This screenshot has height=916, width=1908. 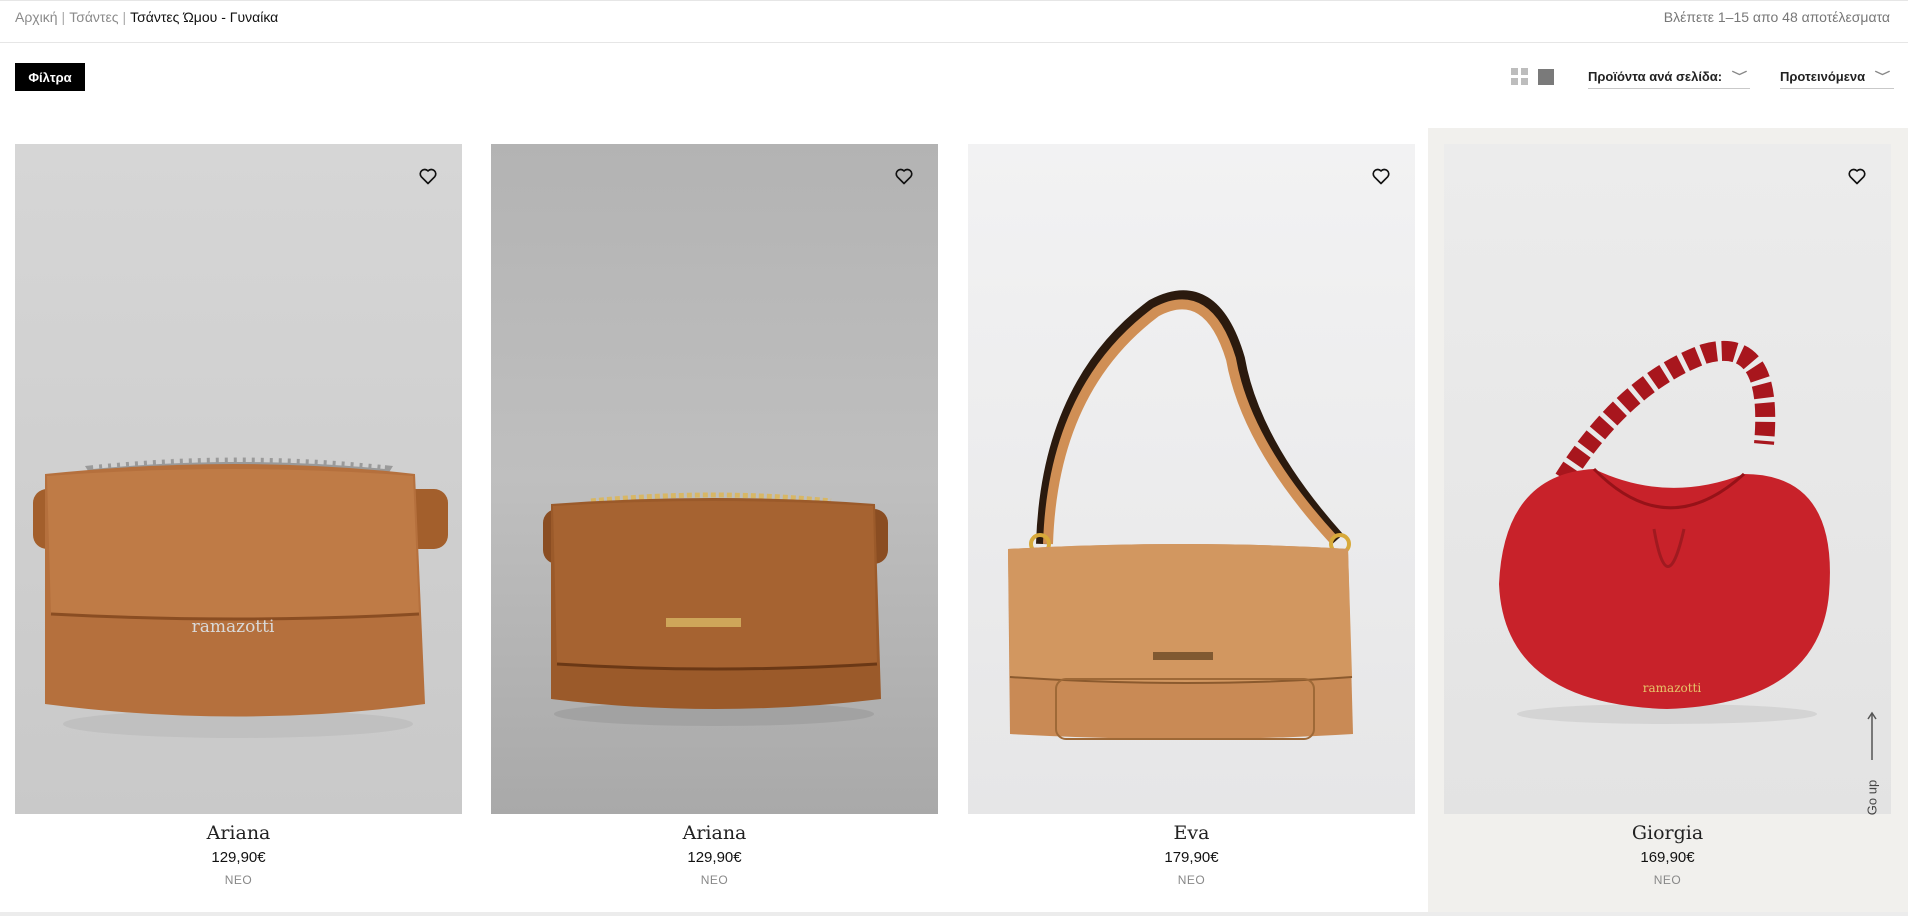 What do you see at coordinates (954, 914) in the screenshot?
I see `bottom-divider` at bounding box center [954, 914].